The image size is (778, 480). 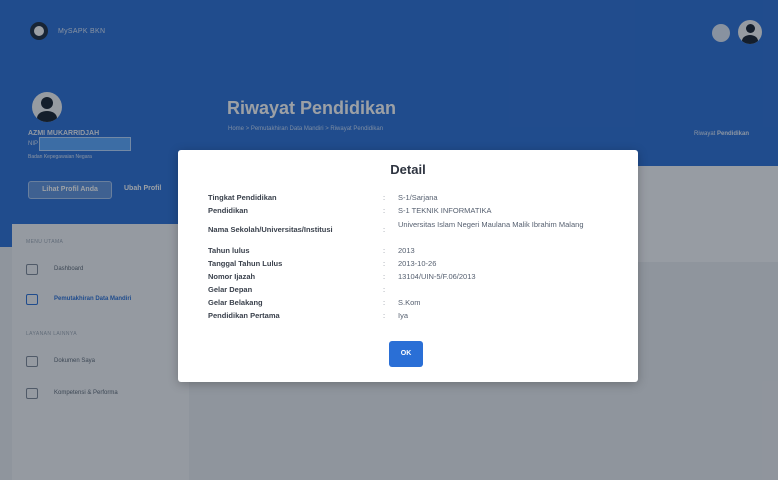 I want to click on detail-label: Tingkat Pendidikan, so click(x=242, y=197).